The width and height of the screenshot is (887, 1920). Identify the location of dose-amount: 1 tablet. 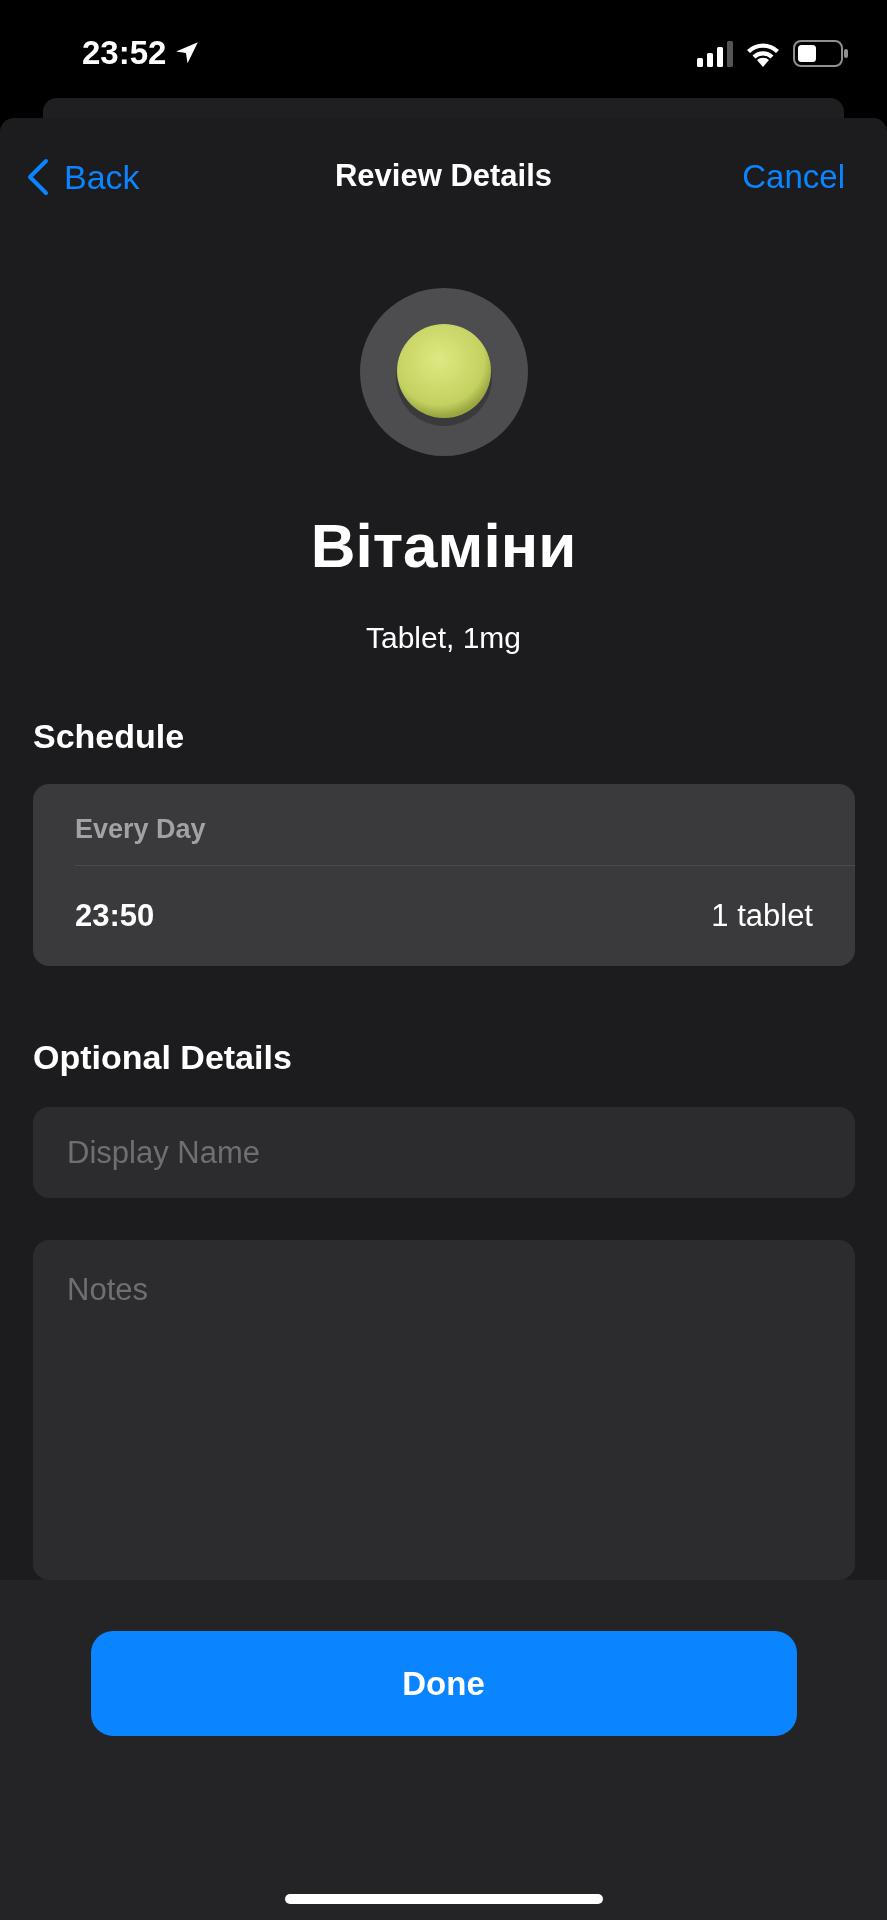
(762, 916).